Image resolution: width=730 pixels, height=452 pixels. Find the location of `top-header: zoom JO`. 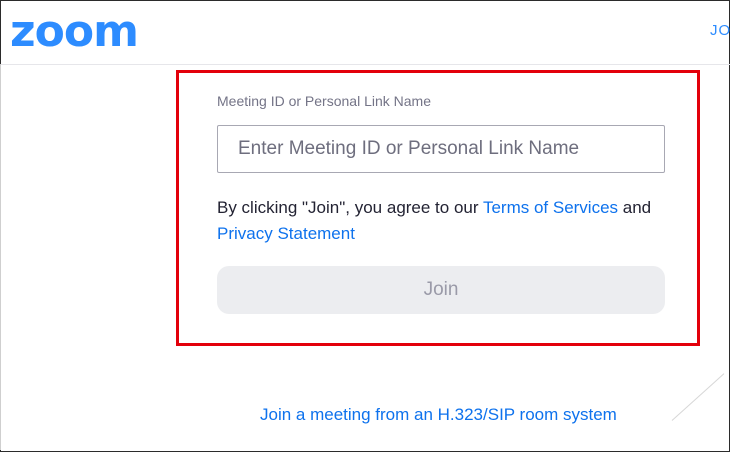

top-header: zoom JO is located at coordinates (365, 32).